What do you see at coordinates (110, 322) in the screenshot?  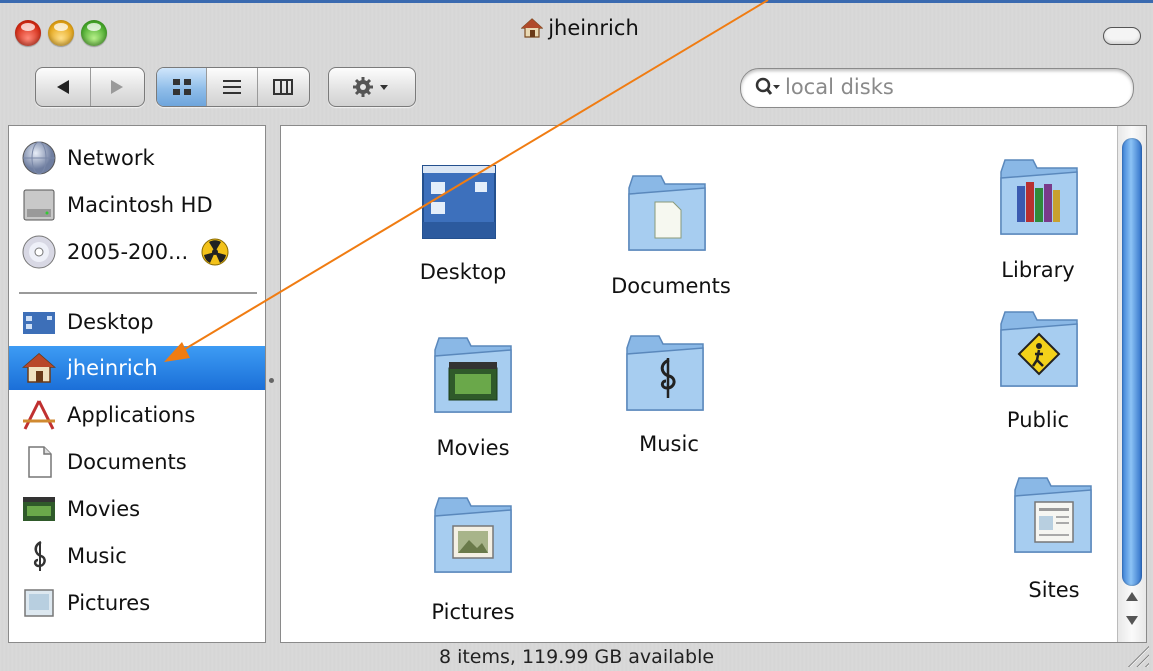 I see `sidebar-item-label: Desktop` at bounding box center [110, 322].